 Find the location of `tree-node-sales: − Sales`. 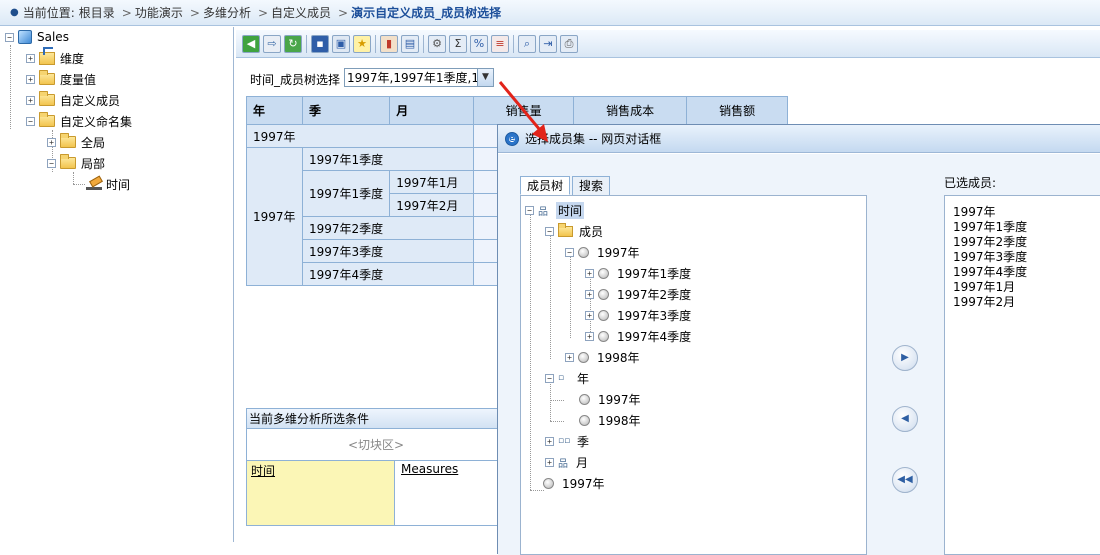

tree-node-sales: − Sales is located at coordinates (37, 37).